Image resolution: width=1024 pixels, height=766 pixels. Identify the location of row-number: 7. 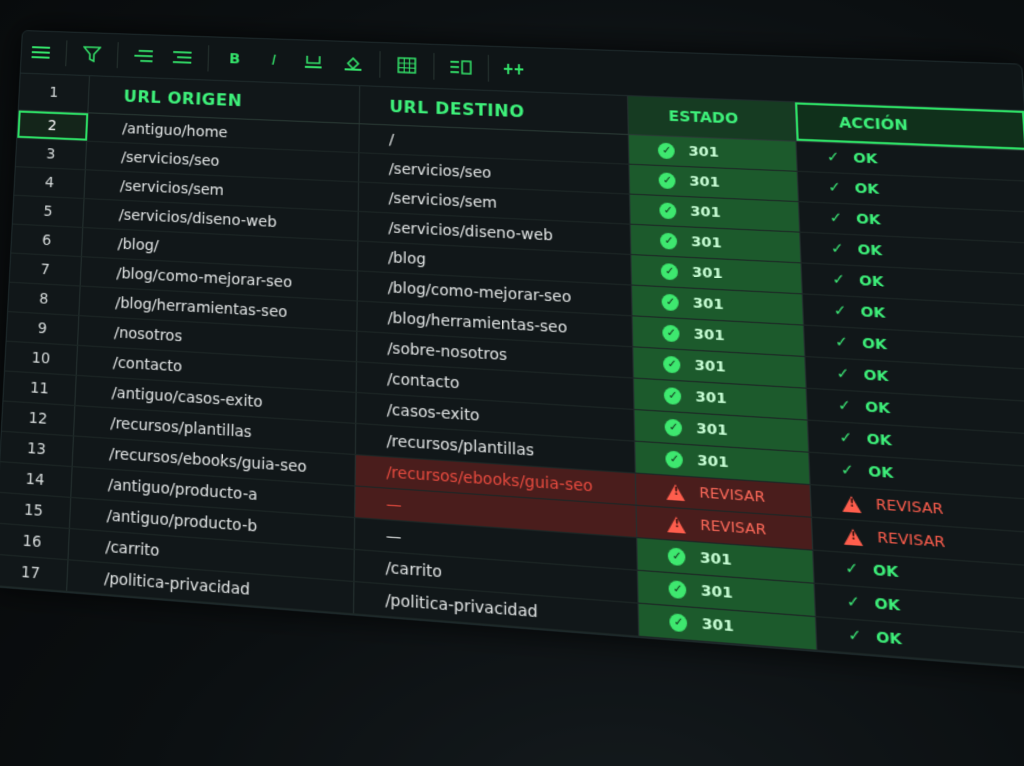
(46, 270).